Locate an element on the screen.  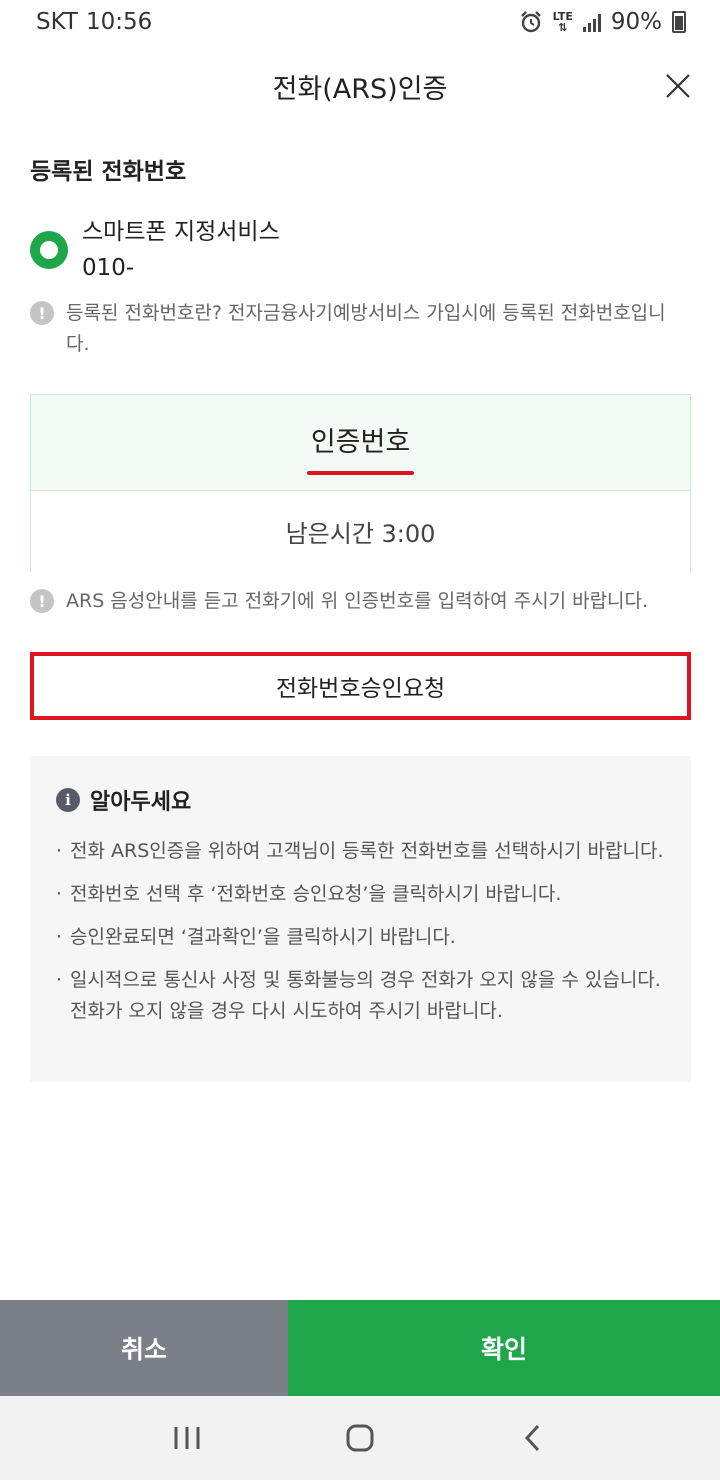
close-icon is located at coordinates (678, 86).